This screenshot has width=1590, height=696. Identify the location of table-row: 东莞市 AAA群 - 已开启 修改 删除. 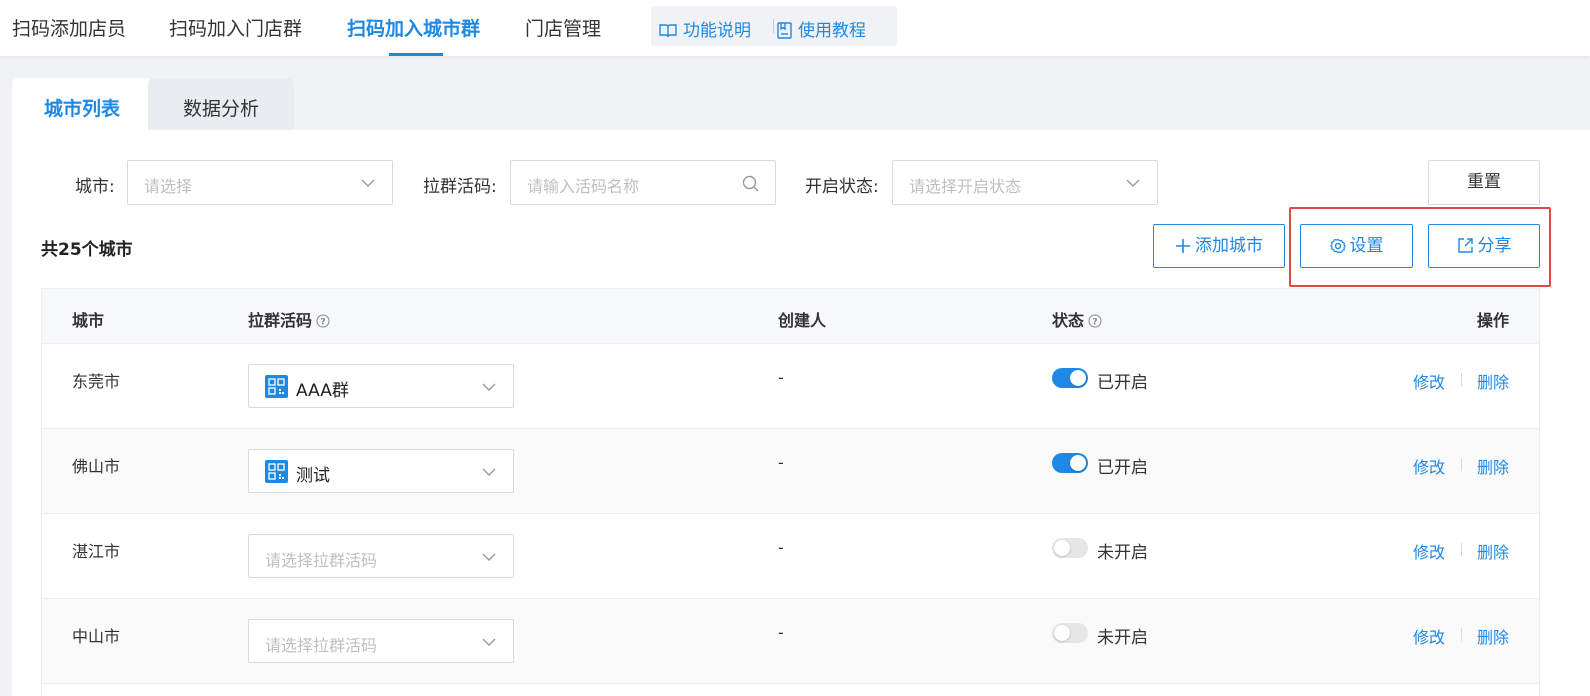
(790, 386).